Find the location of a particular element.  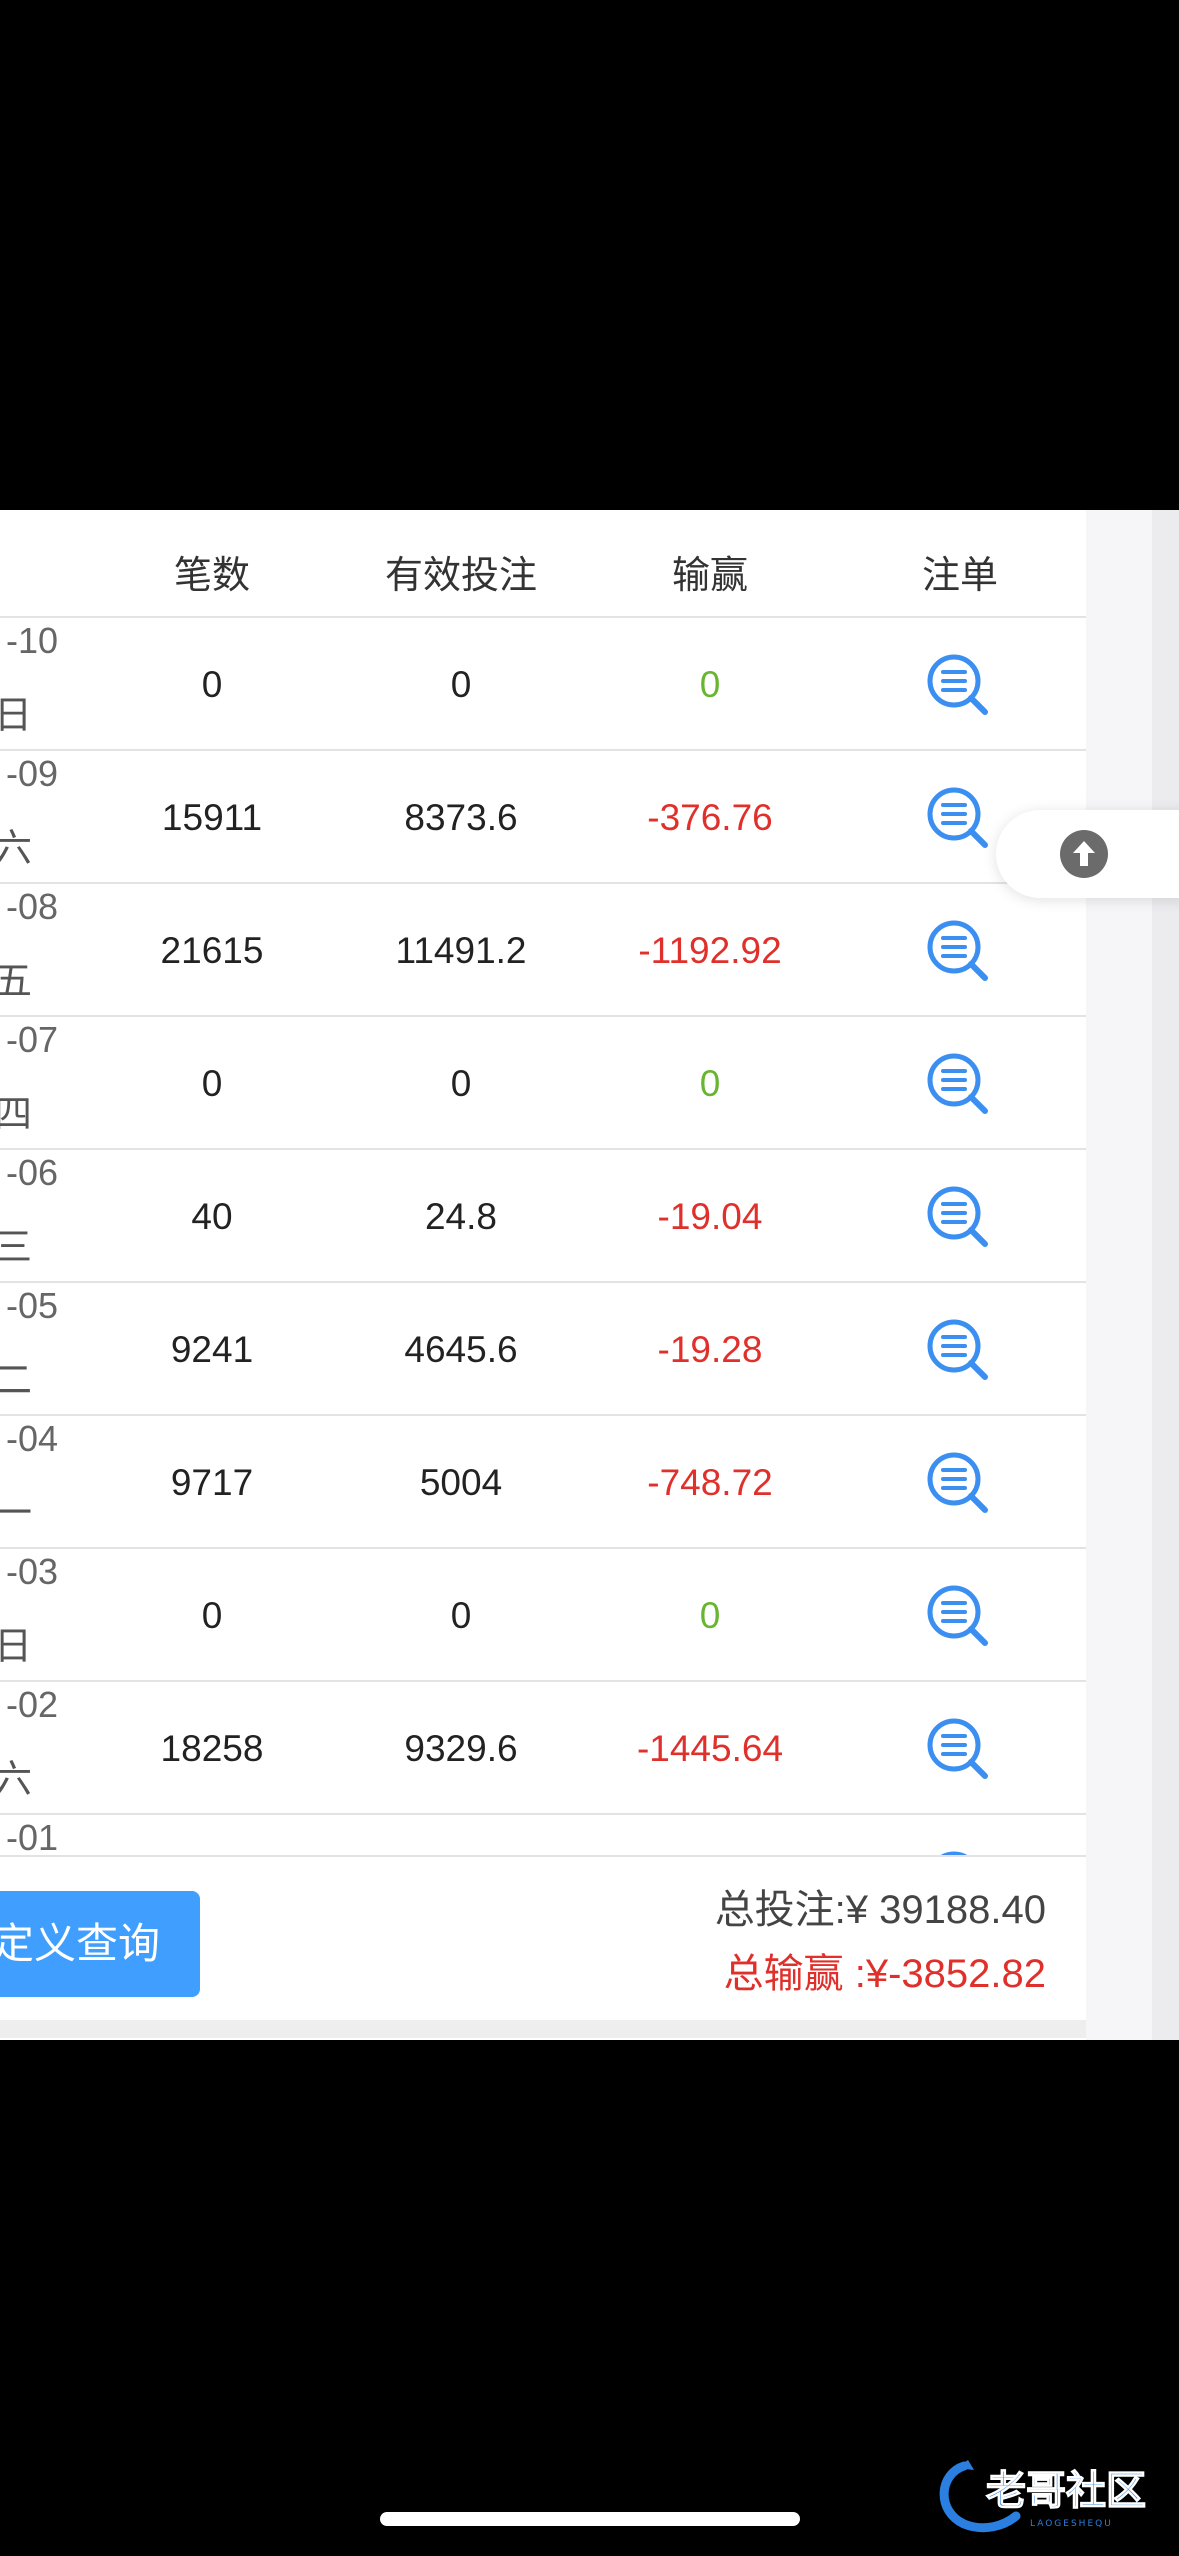

row-win-loss: -1192.92 is located at coordinates (710, 950).